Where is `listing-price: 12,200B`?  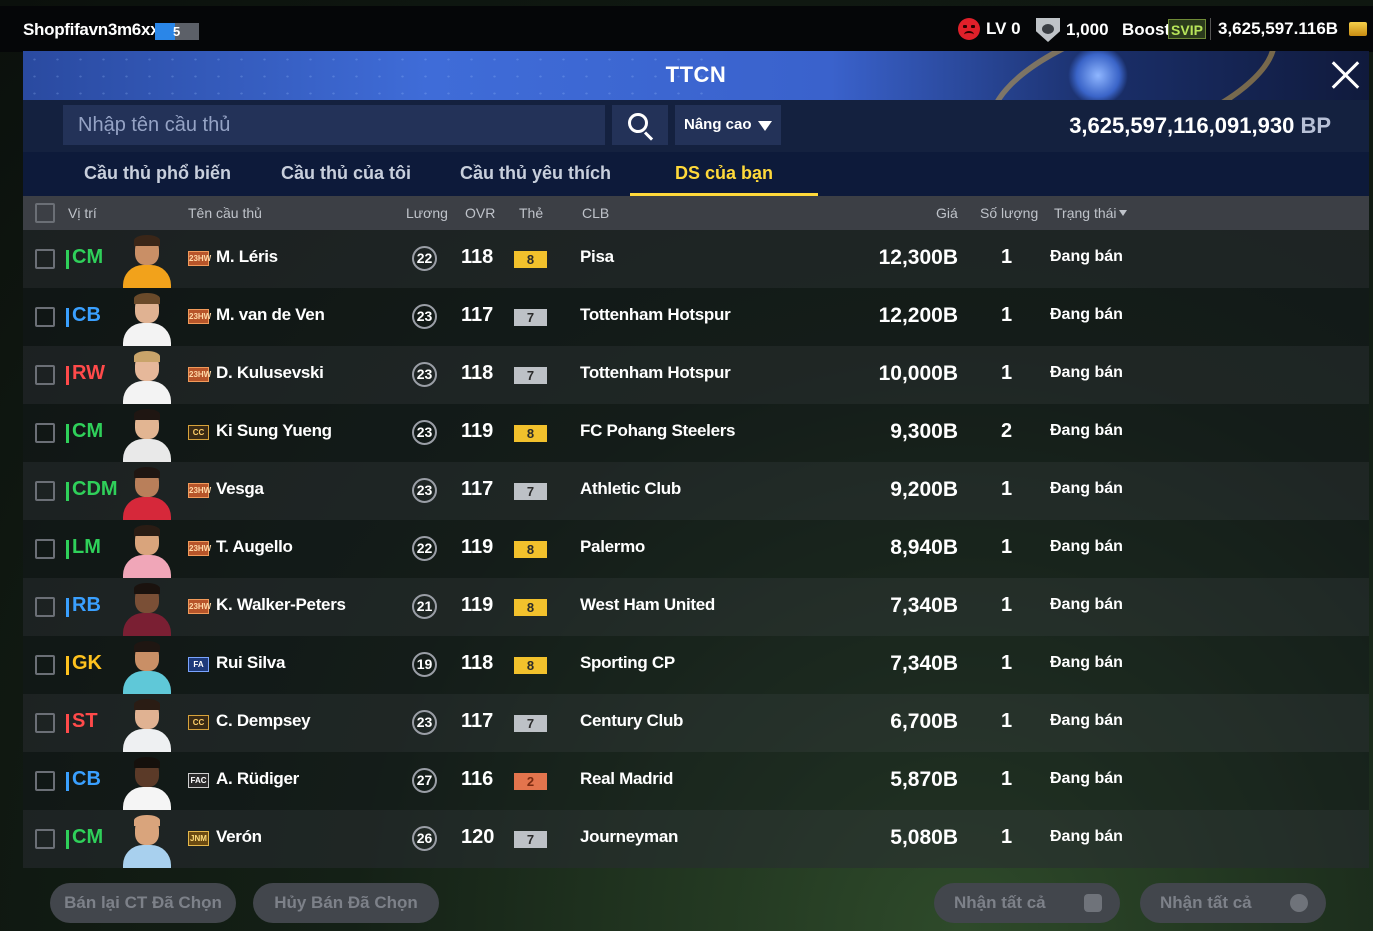
listing-price: 12,200B is located at coordinates (918, 315).